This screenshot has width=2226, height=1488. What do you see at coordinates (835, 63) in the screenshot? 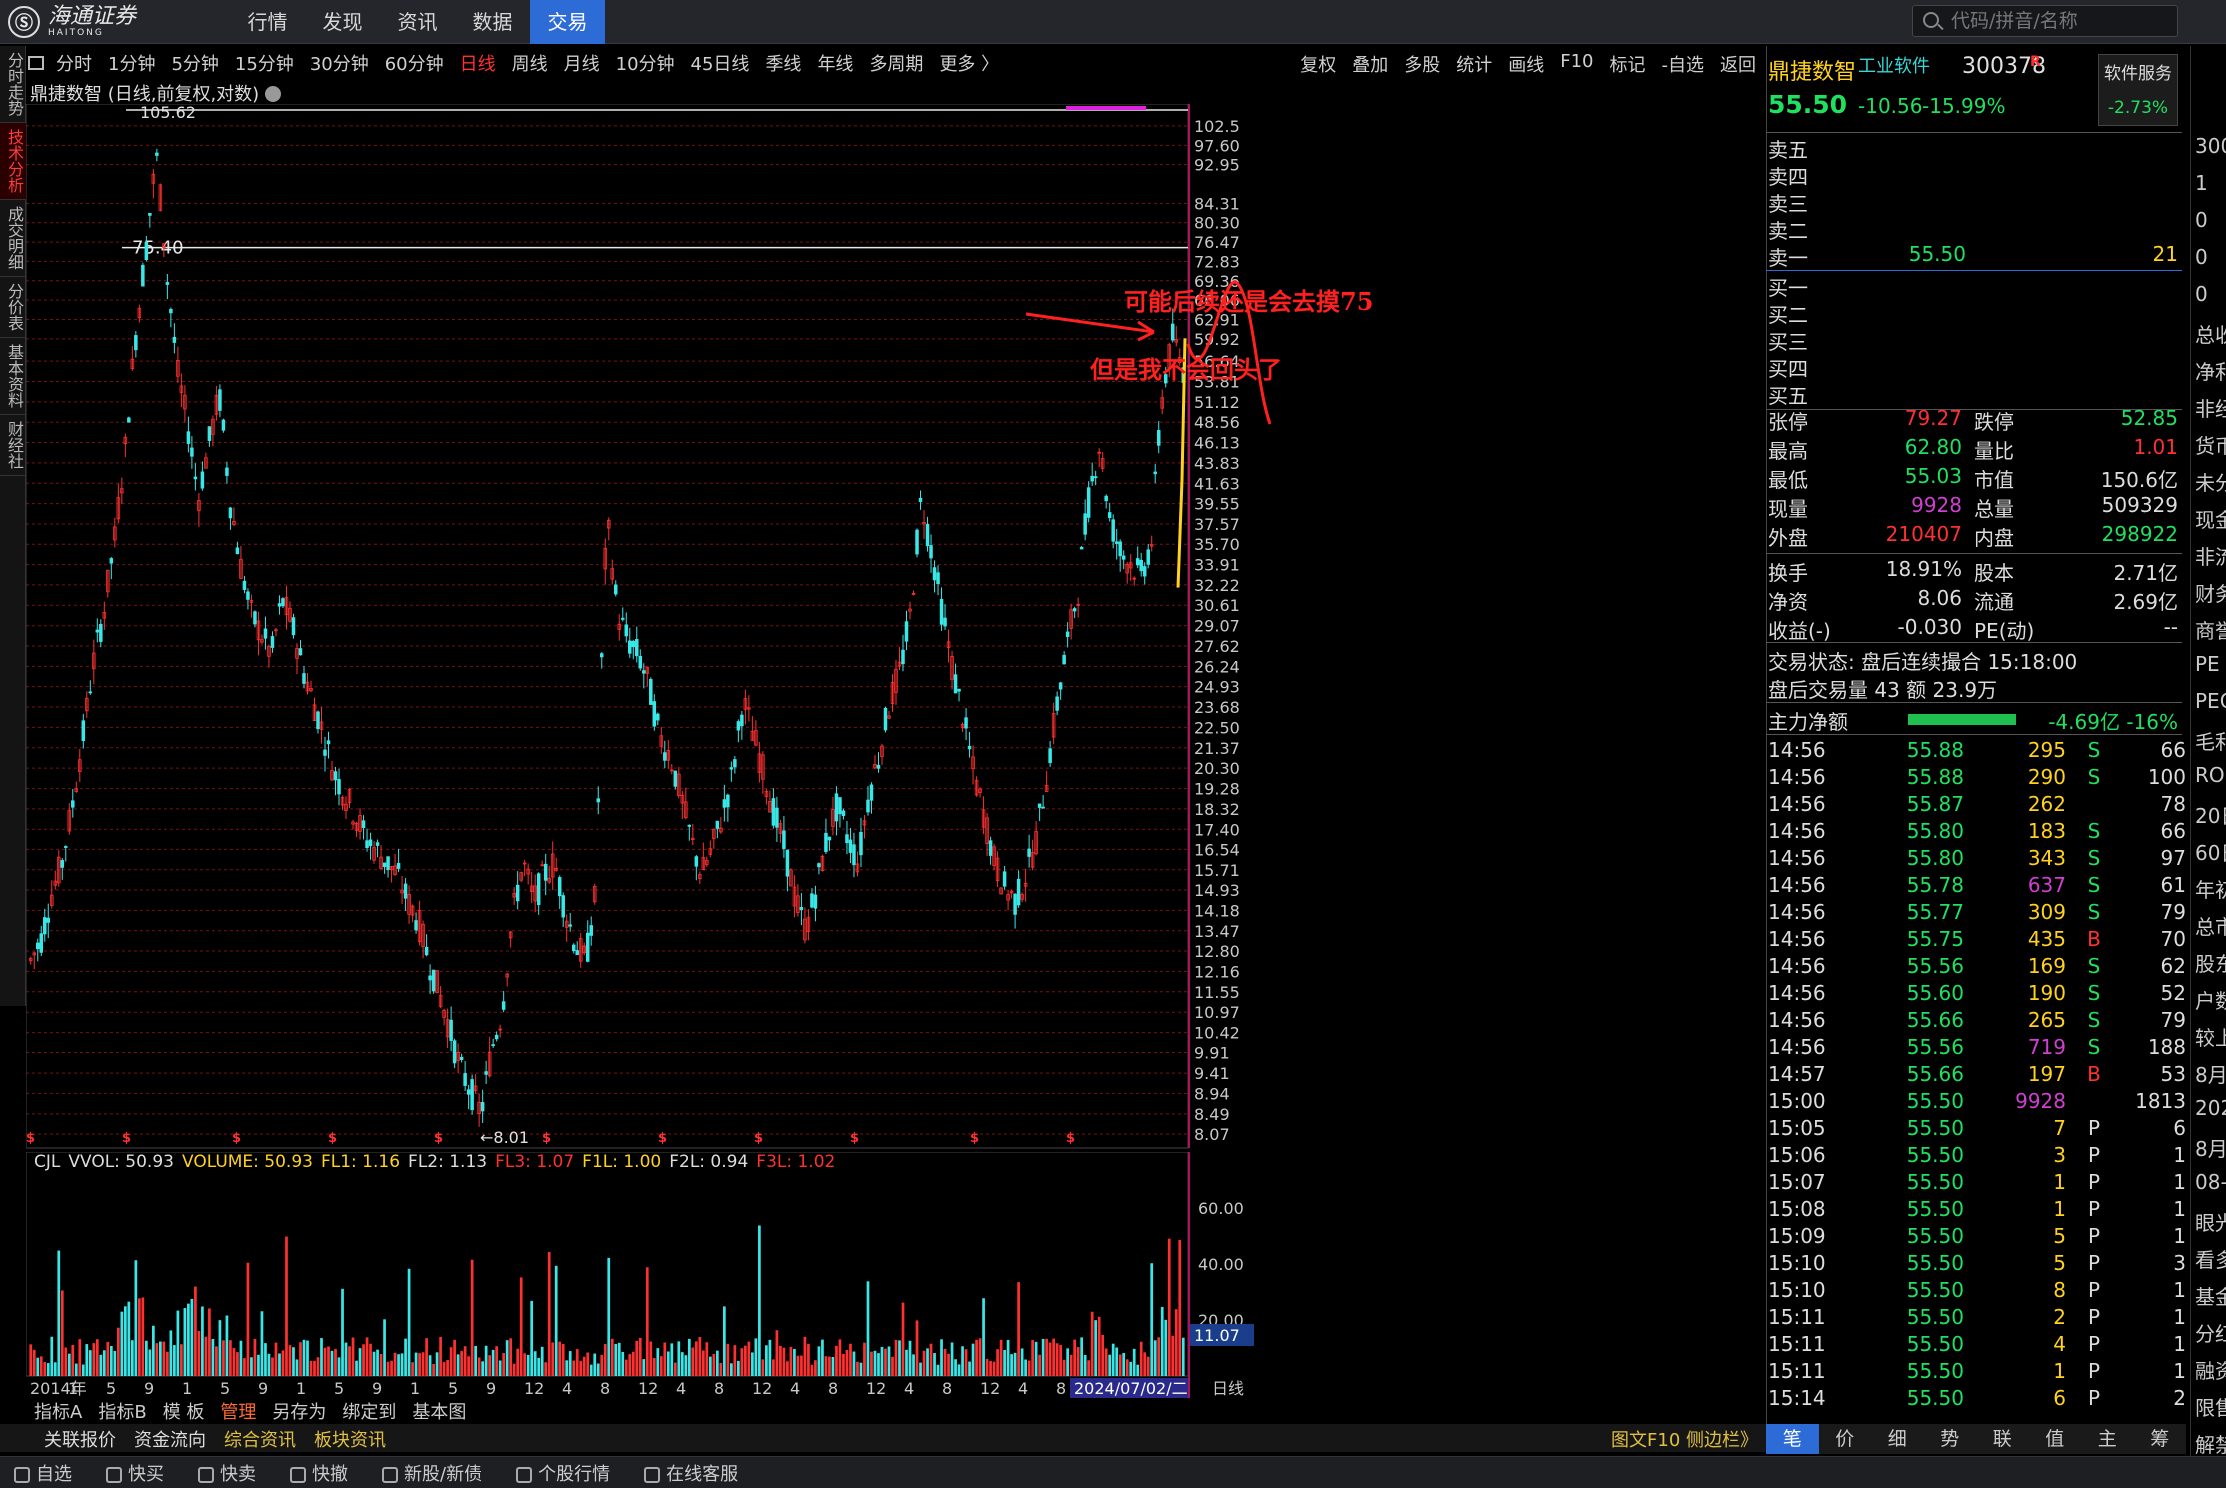
I see `period-12: 年线` at bounding box center [835, 63].